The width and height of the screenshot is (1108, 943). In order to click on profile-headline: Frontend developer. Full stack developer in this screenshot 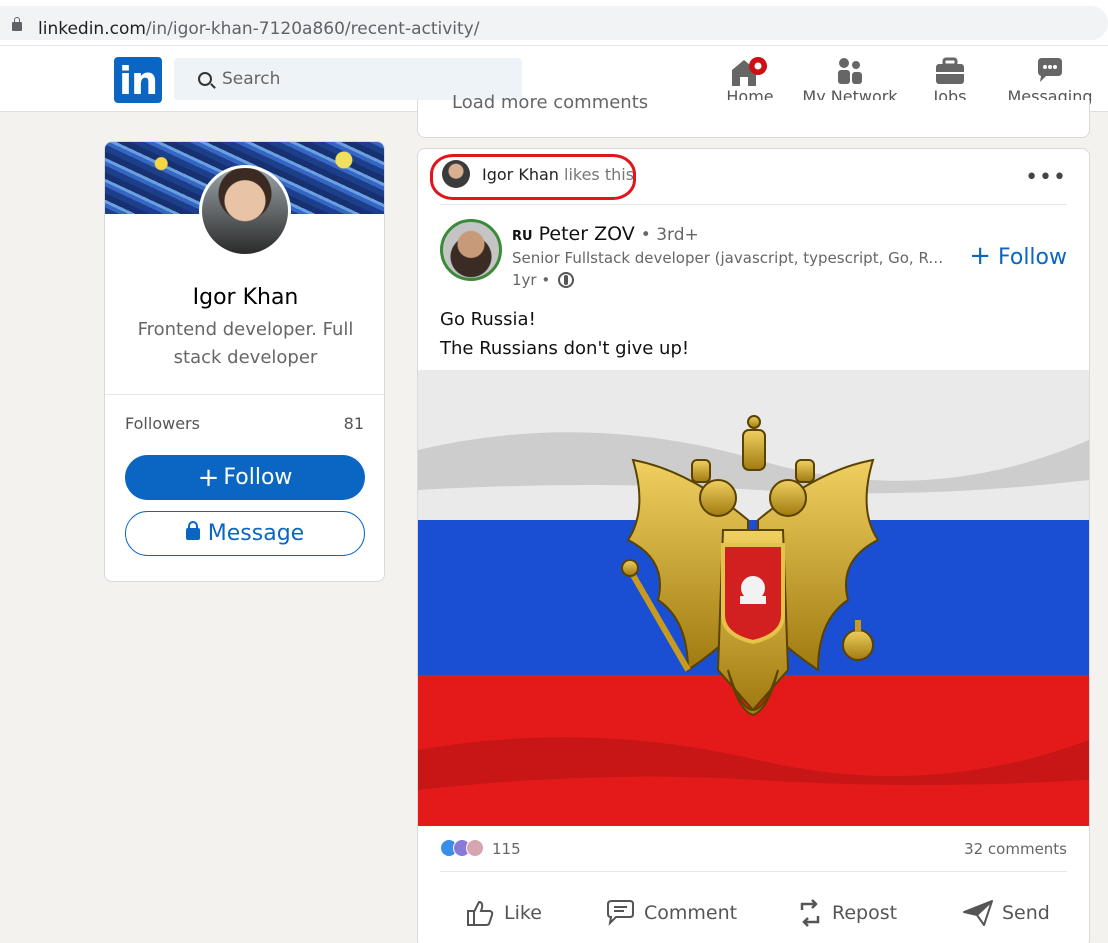, I will do `click(245, 343)`.